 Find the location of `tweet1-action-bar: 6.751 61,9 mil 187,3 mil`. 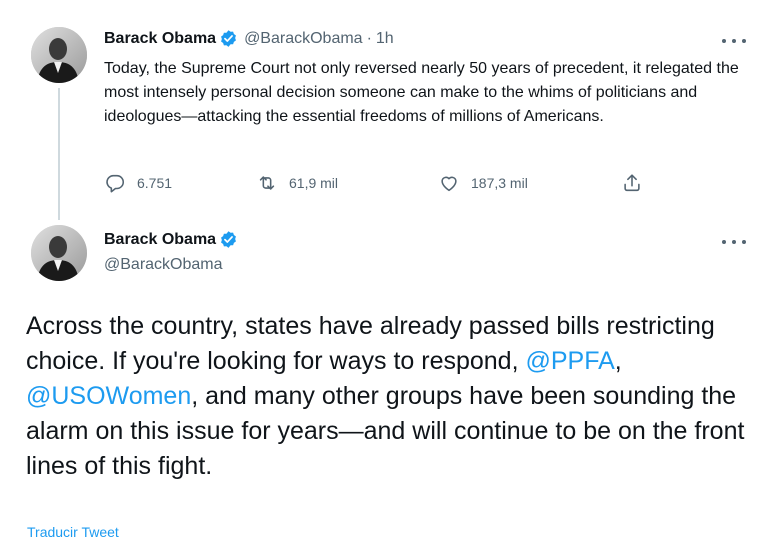

tweet1-action-bar: 6.751 61,9 mil 187,3 mil is located at coordinates (384, 184).